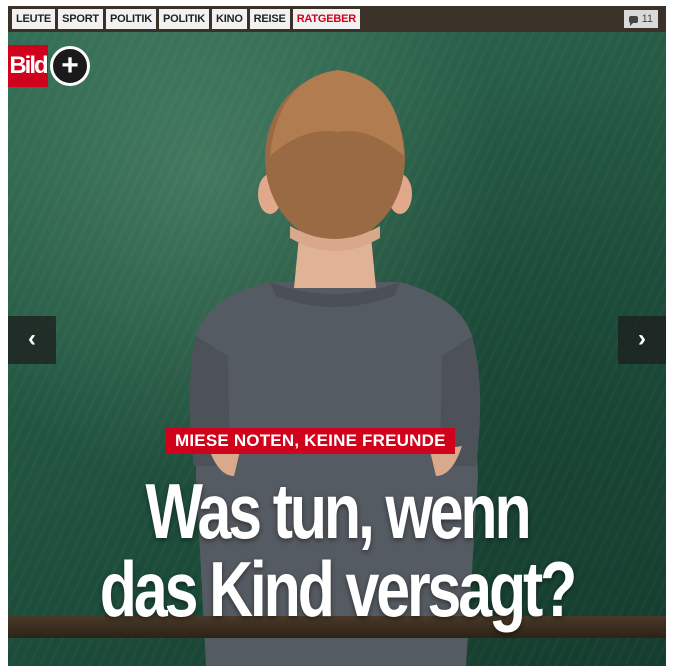 The image size is (676, 671). I want to click on tab-kino: KINO, so click(229, 19).